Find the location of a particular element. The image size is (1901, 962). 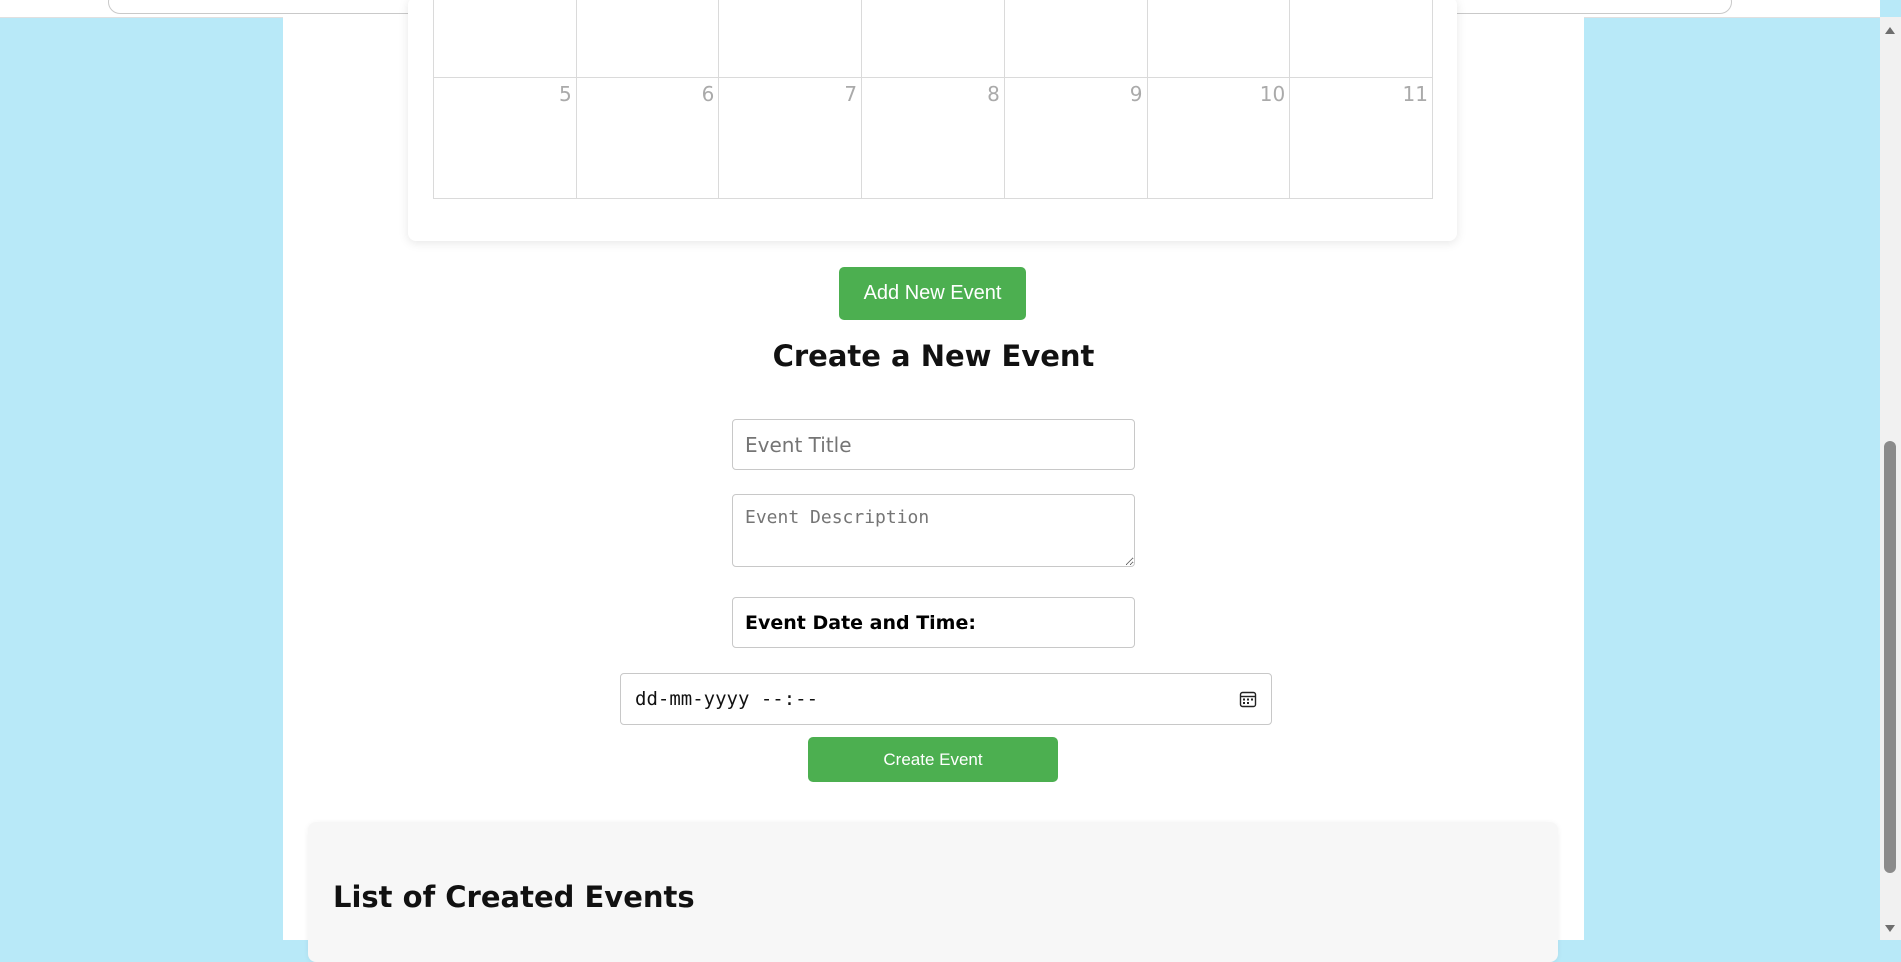

events-list-section: List of Created Events is located at coordinates (933, 892).